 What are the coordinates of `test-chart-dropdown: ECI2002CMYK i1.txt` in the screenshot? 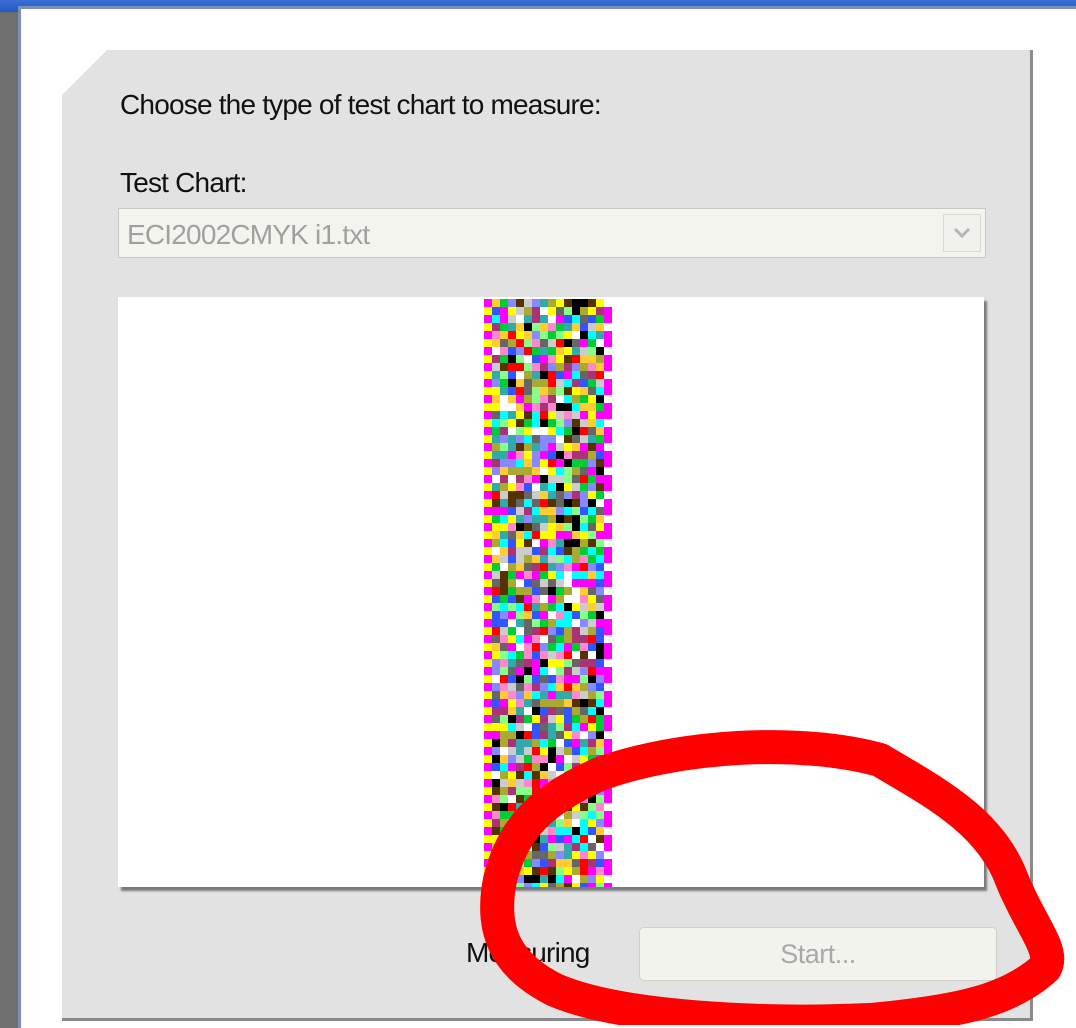 It's located at (552, 233).